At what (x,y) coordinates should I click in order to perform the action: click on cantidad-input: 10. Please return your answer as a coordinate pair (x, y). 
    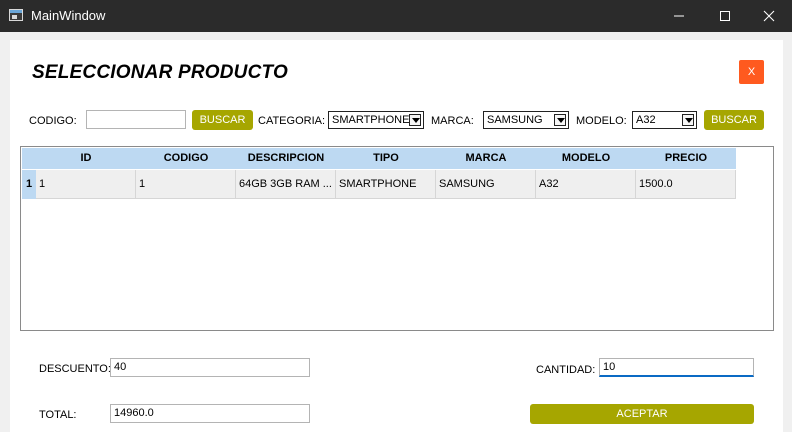
    Looking at the image, I should click on (676, 367).